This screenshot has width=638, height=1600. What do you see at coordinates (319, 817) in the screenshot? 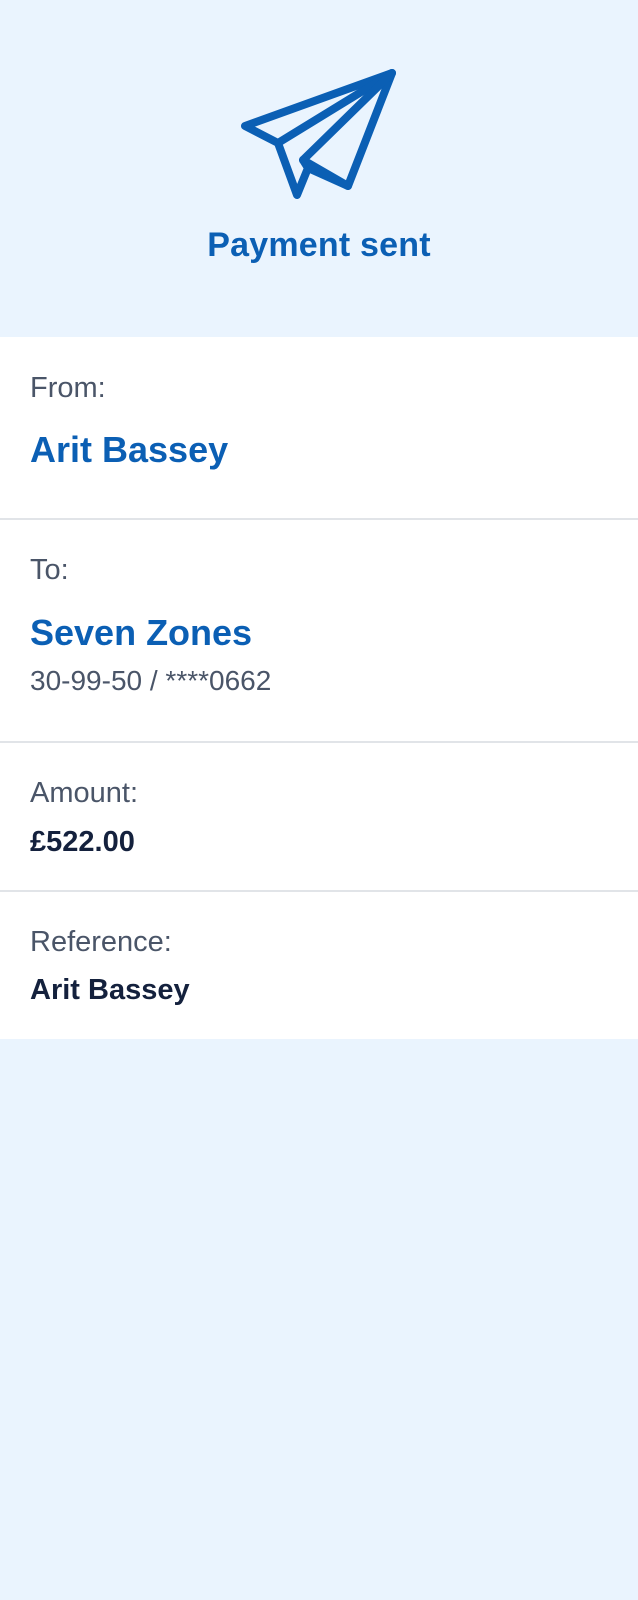
I see `amount-section: Amount: £522.00` at bounding box center [319, 817].